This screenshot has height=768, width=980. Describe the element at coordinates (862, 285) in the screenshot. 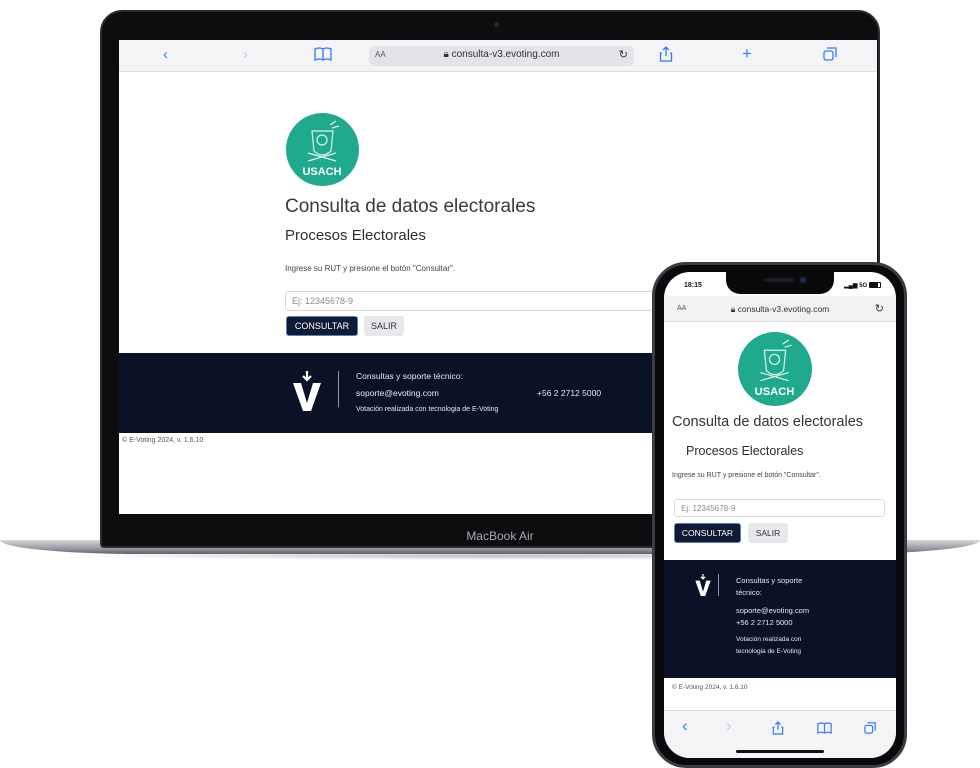

I see `status-signal: ▂▄▆ 5G` at that location.